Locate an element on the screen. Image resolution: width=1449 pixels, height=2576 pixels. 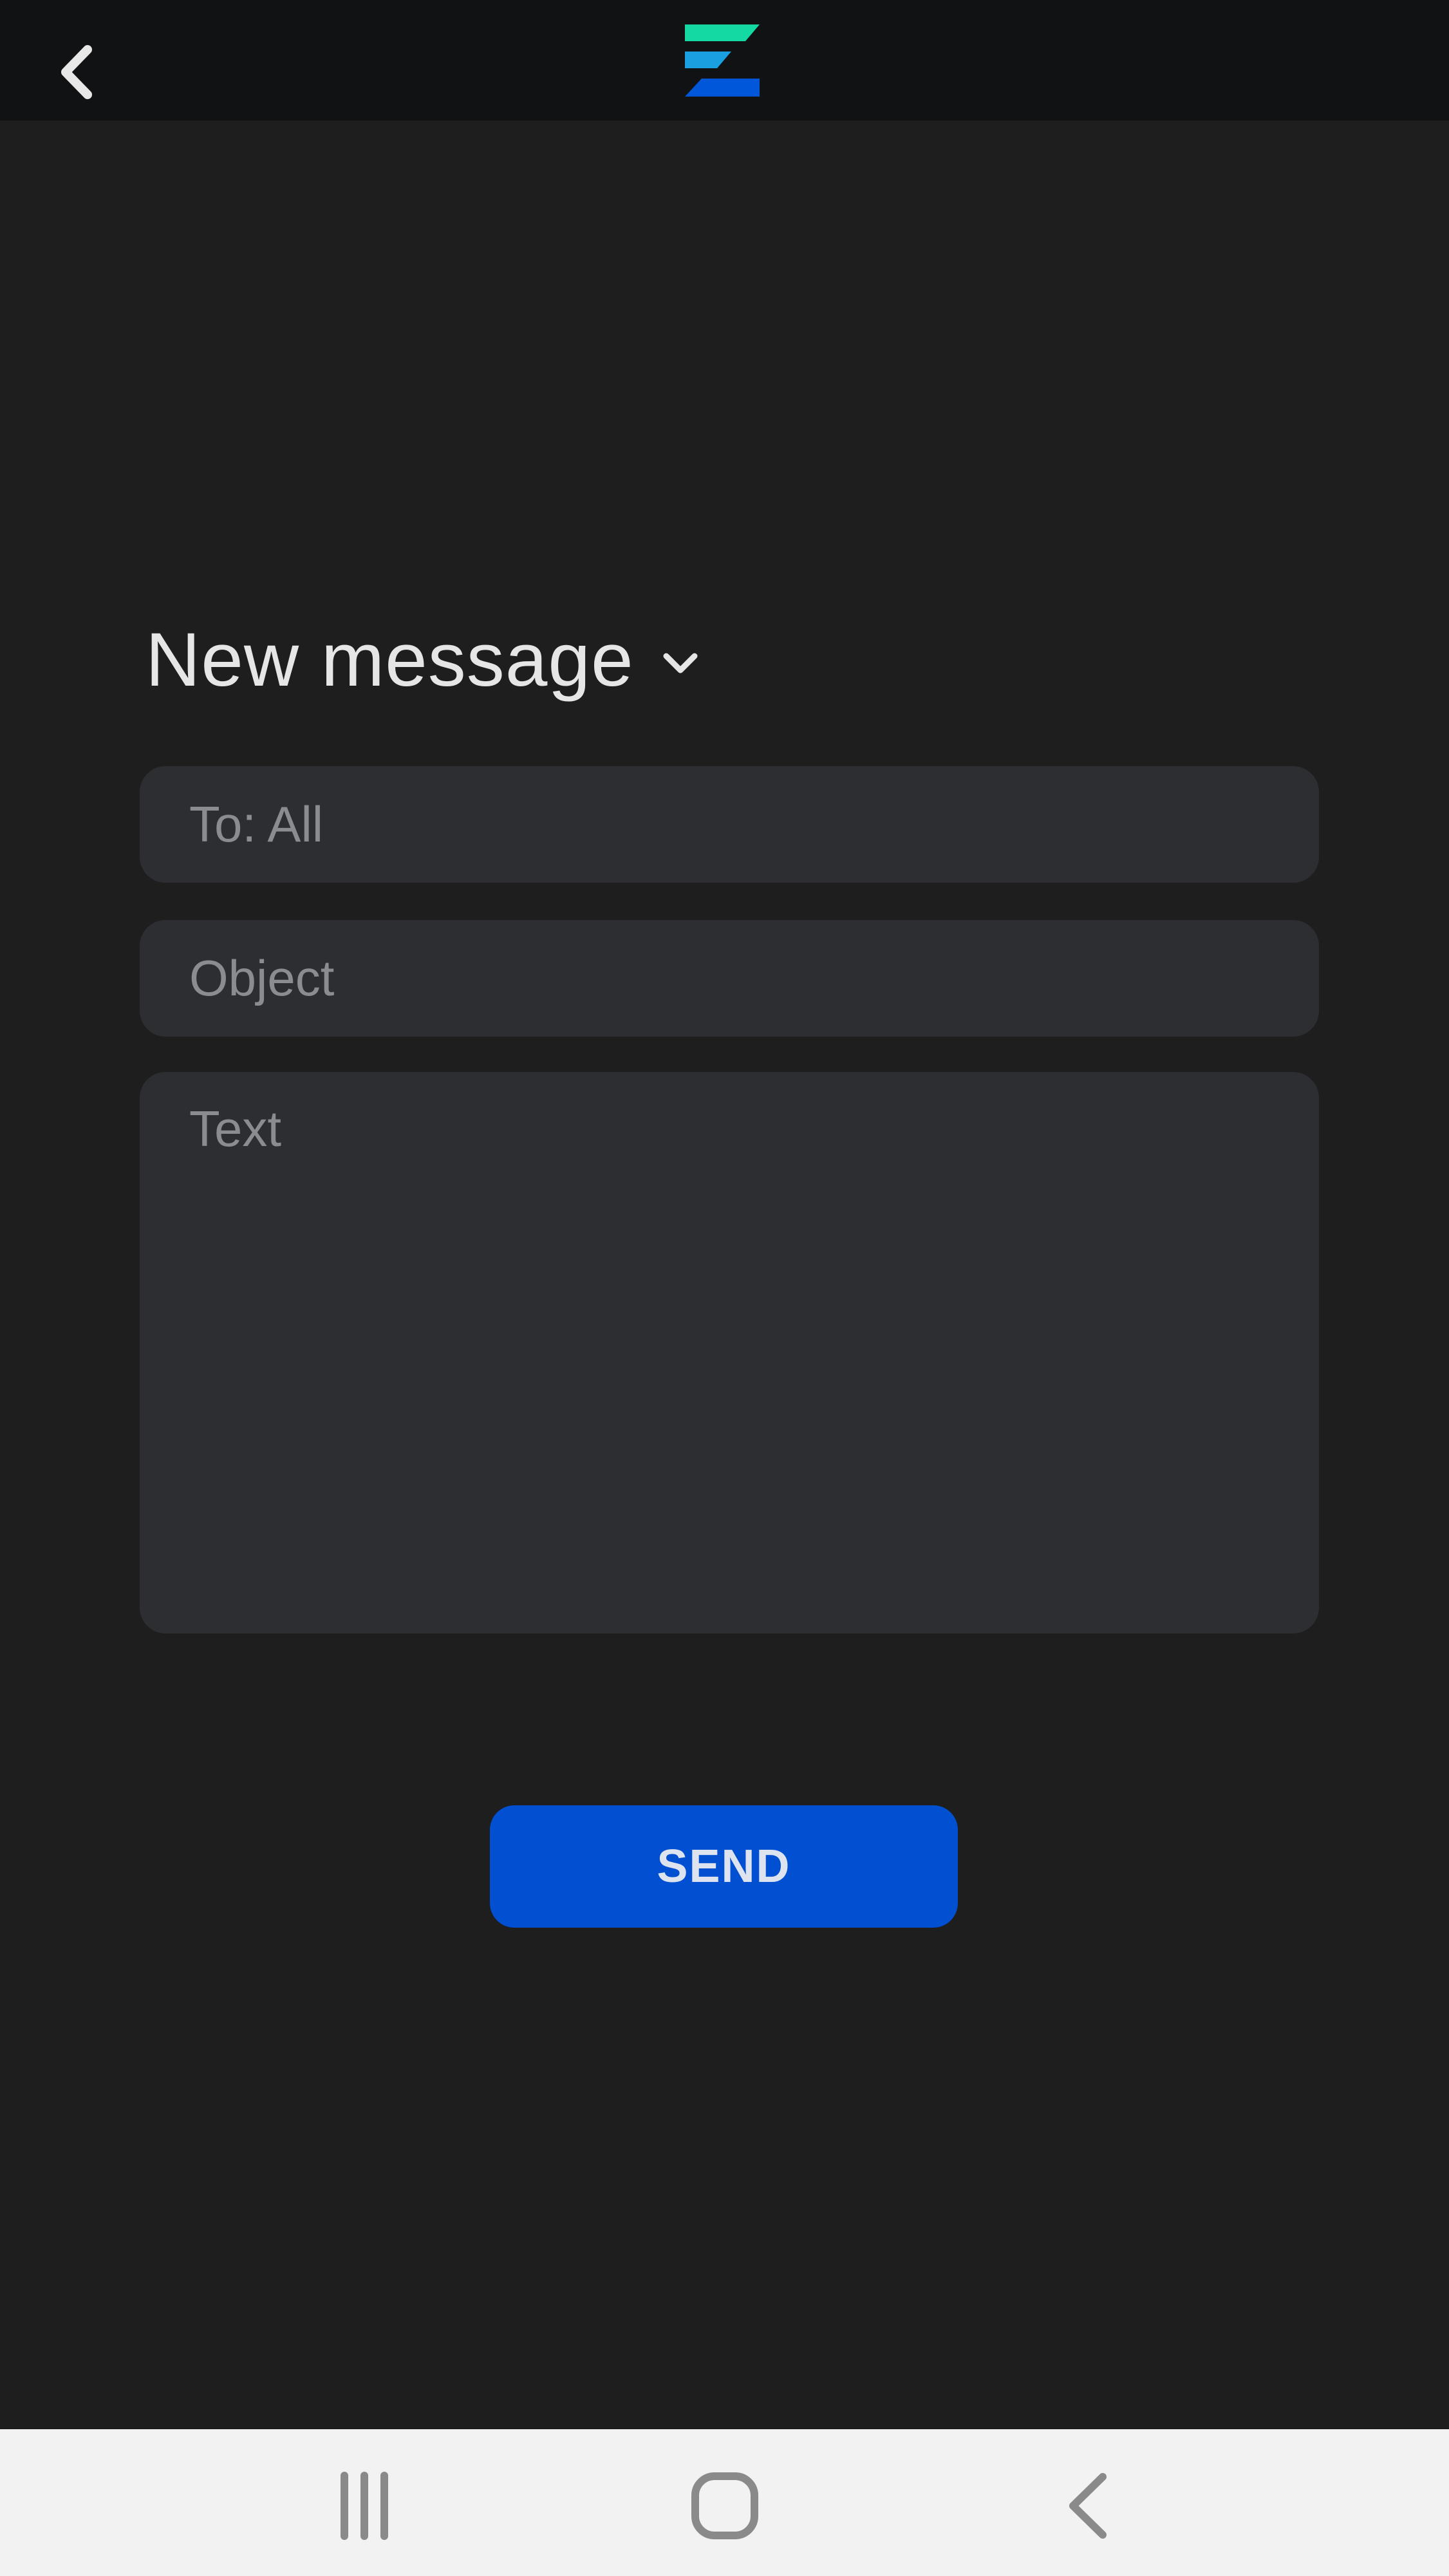
chevron-left-icon is located at coordinates (76, 72).